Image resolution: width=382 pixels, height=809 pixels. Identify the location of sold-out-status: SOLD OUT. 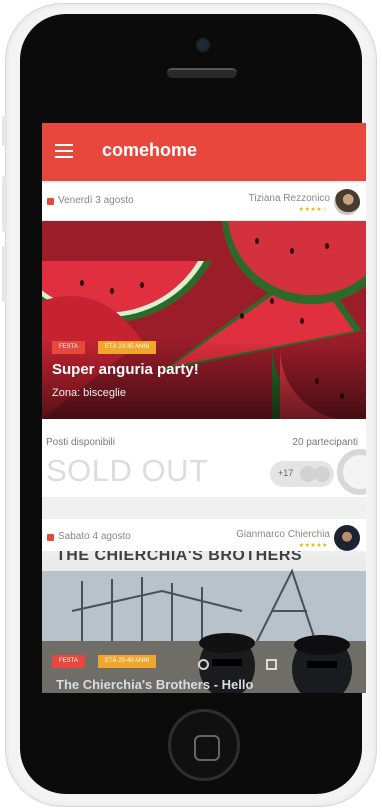
(127, 470).